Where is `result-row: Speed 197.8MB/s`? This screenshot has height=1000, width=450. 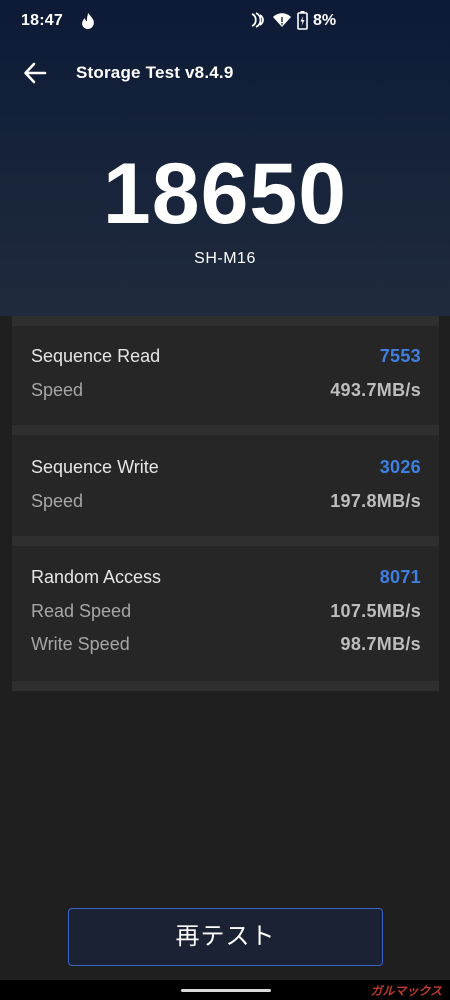 result-row: Speed 197.8MB/s is located at coordinates (226, 504).